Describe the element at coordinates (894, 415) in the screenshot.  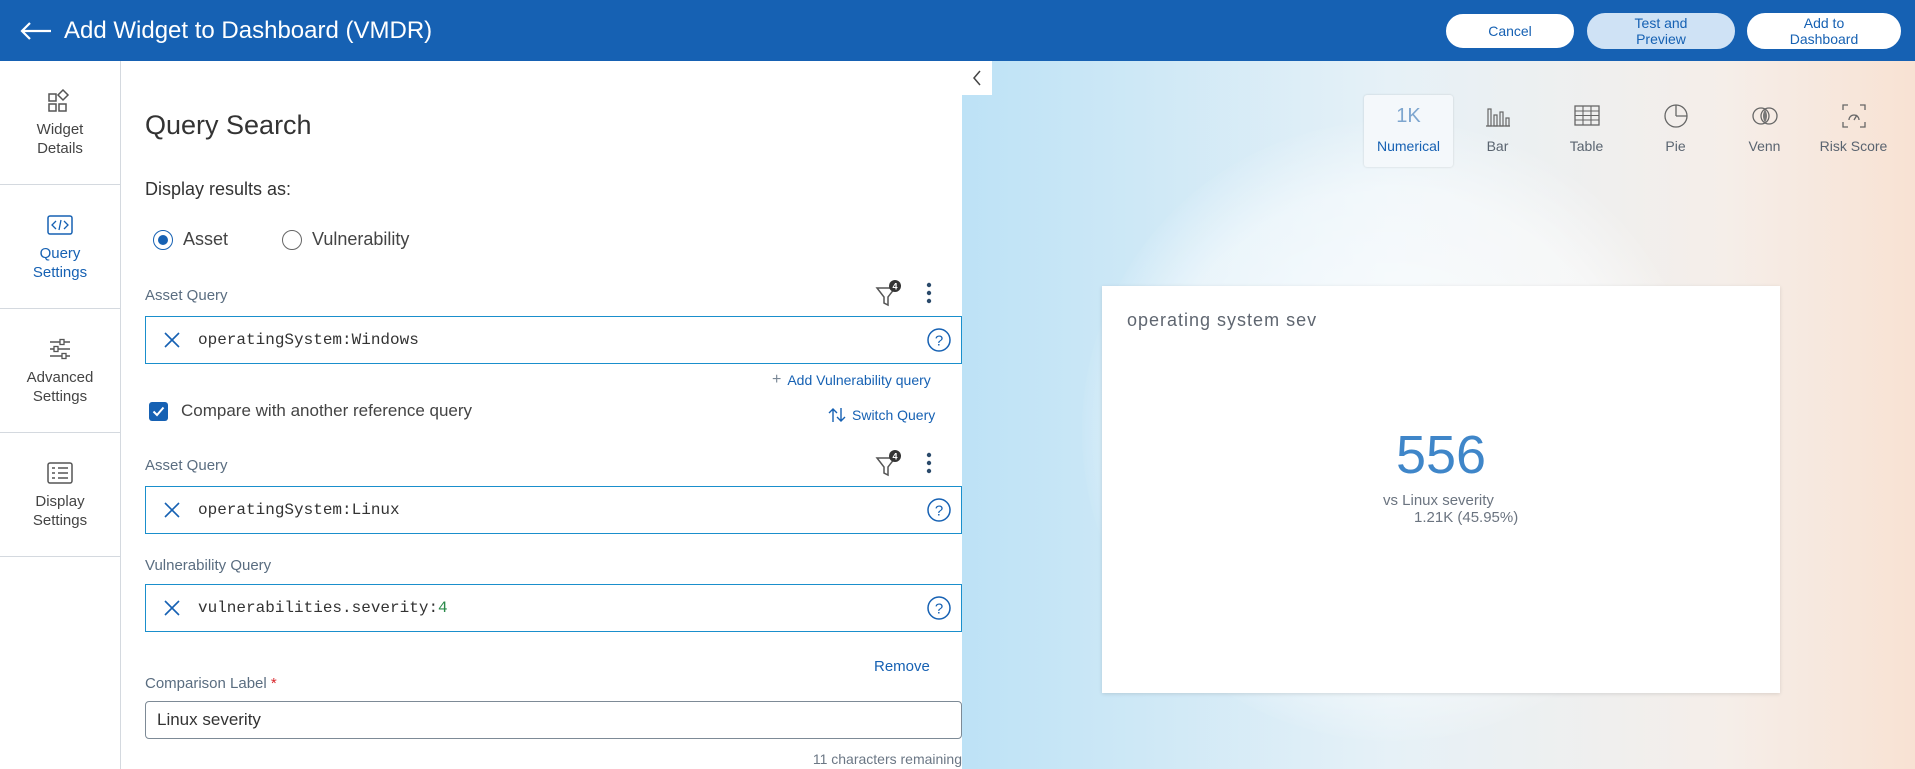
I see `switch-query-label: Switch Query` at that location.